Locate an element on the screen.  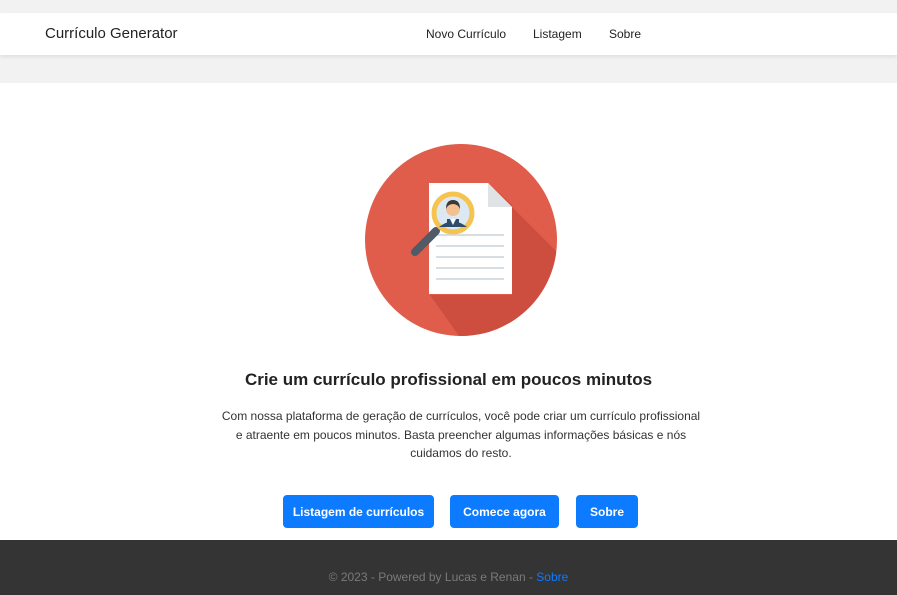
nav-link-novo-curriculo: Novo Currículo is located at coordinates (466, 34).